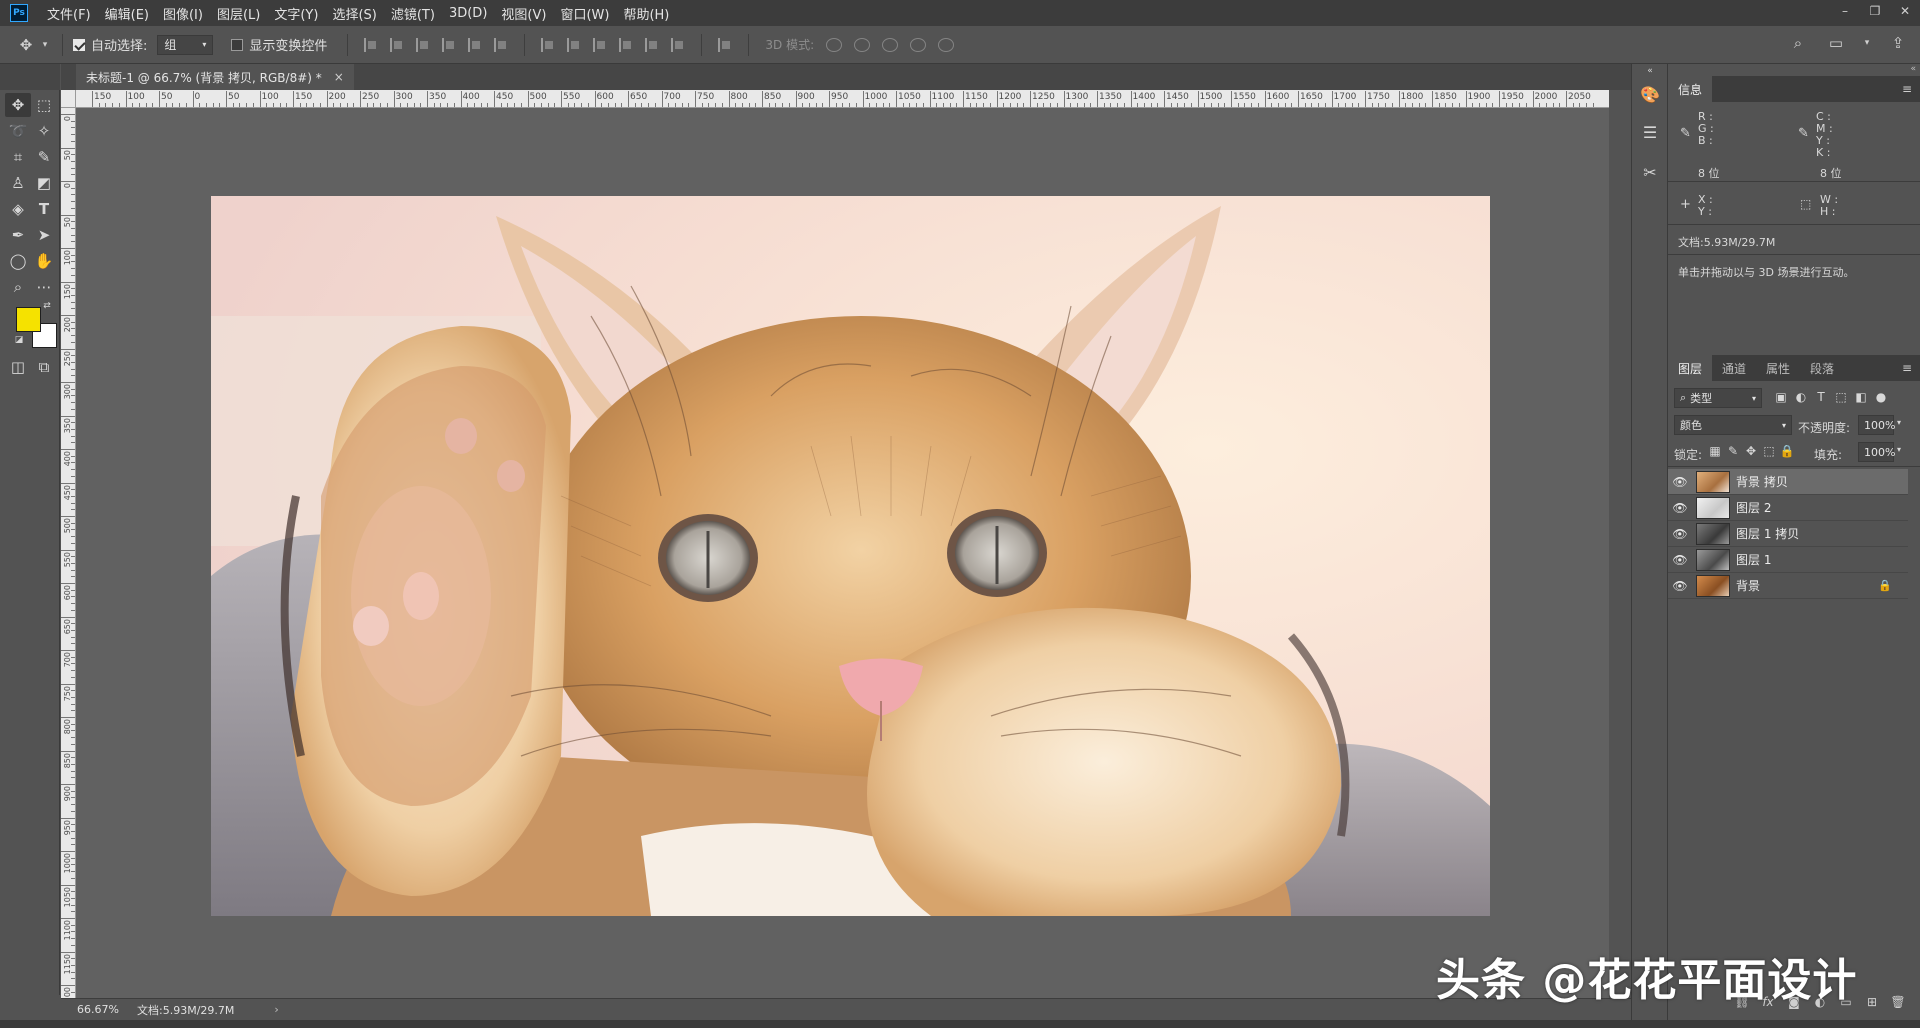 This screenshot has height=1028, width=1920. I want to click on ruler-origin, so click(68, 99).